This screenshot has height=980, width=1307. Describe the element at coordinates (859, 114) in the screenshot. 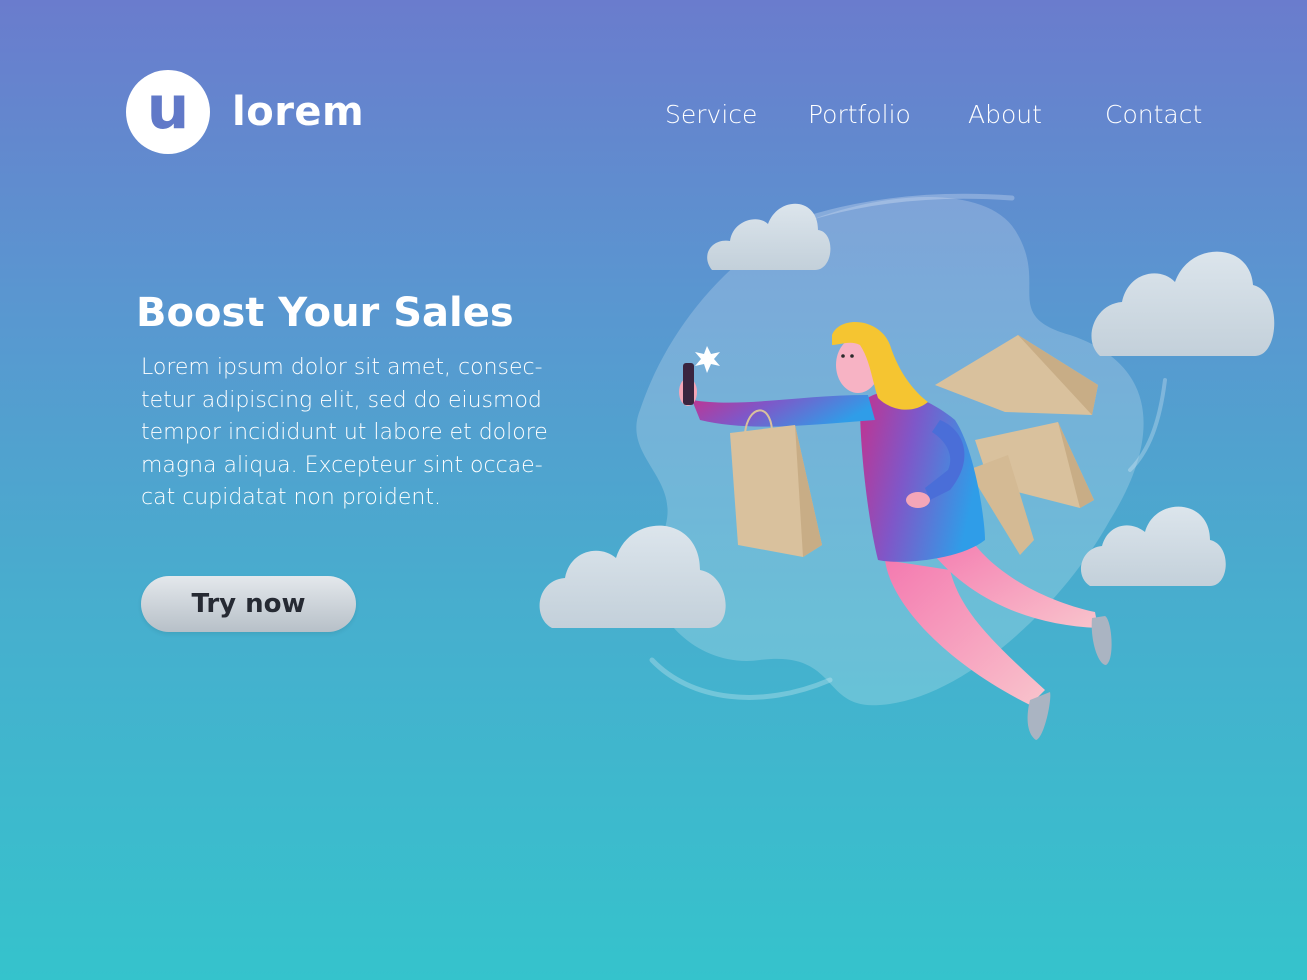

I see `nav-link-portfolio: Portfolio` at that location.